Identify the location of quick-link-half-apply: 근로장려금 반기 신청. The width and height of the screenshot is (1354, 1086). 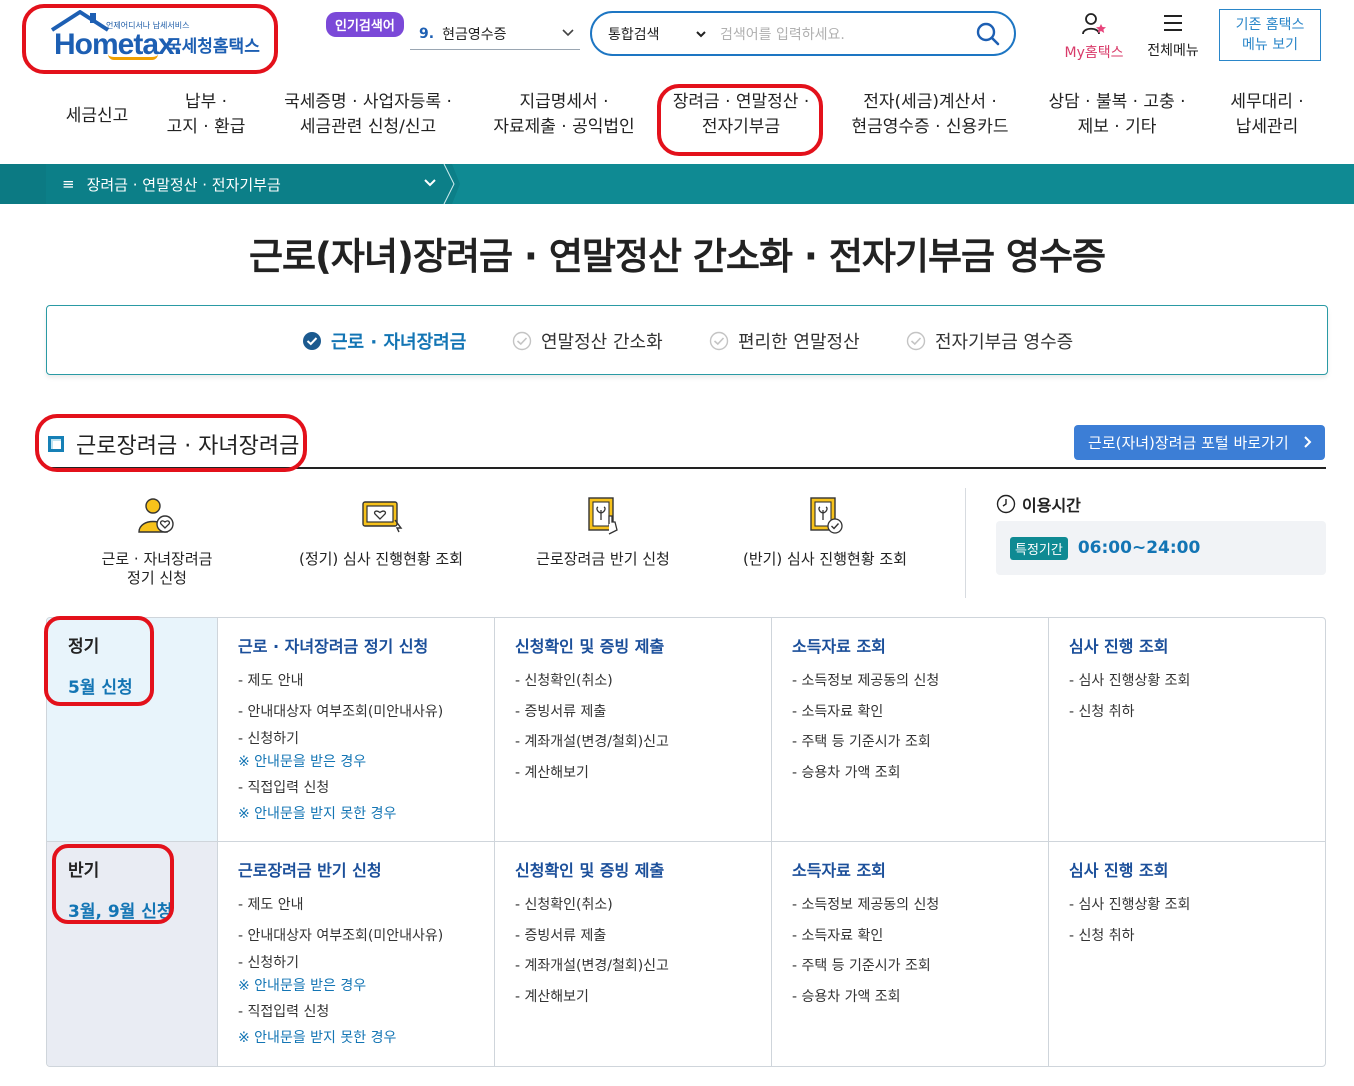
(603, 531).